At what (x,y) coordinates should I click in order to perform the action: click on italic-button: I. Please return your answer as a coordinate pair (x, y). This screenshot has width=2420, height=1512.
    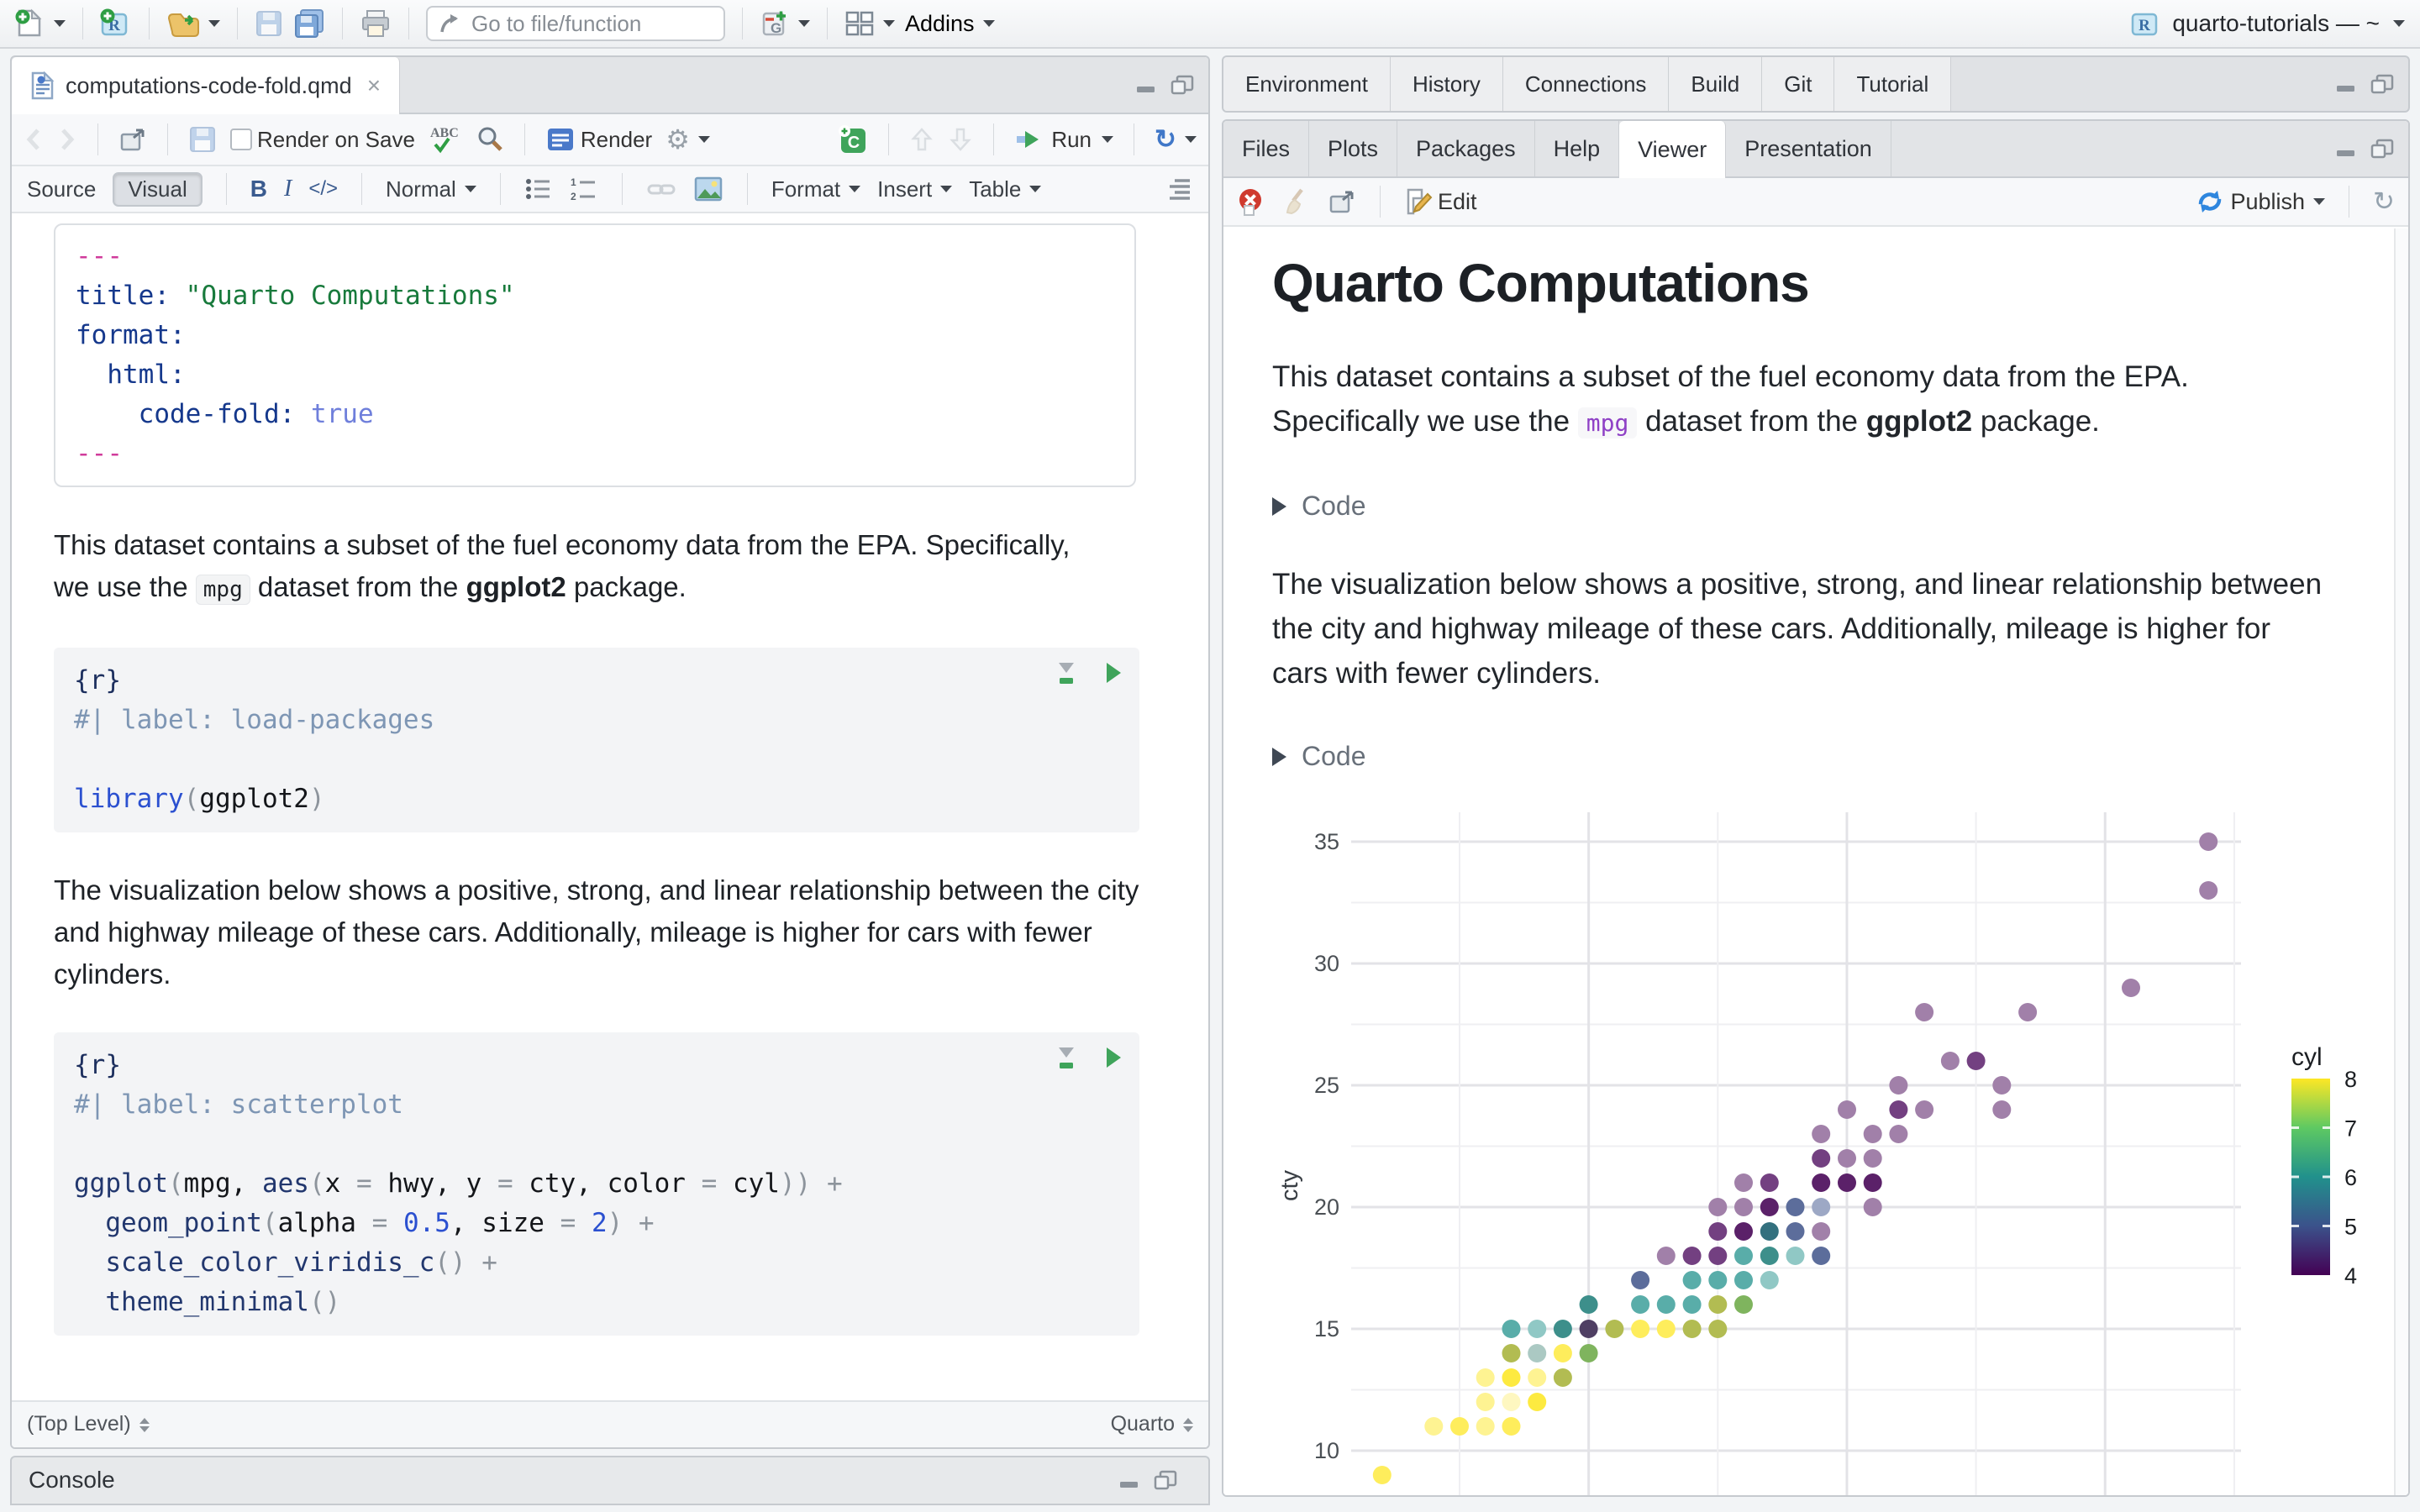
    Looking at the image, I should click on (288, 189).